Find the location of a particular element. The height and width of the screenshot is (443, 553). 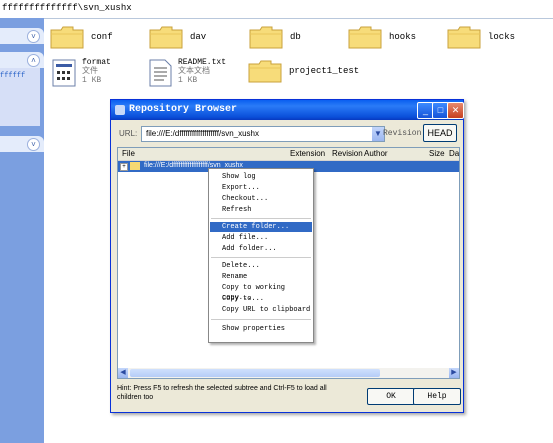

folder-name: db is located at coordinates (295, 37).